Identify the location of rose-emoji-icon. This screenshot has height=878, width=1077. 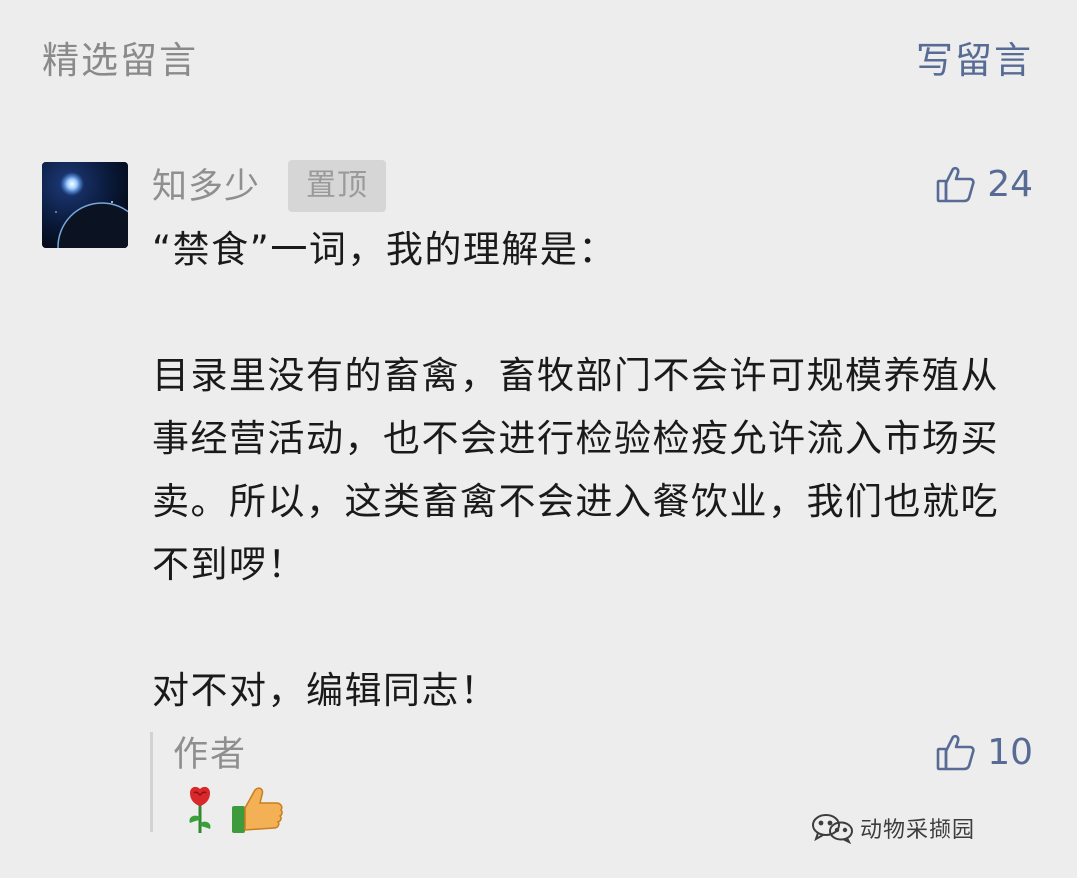
(200, 810).